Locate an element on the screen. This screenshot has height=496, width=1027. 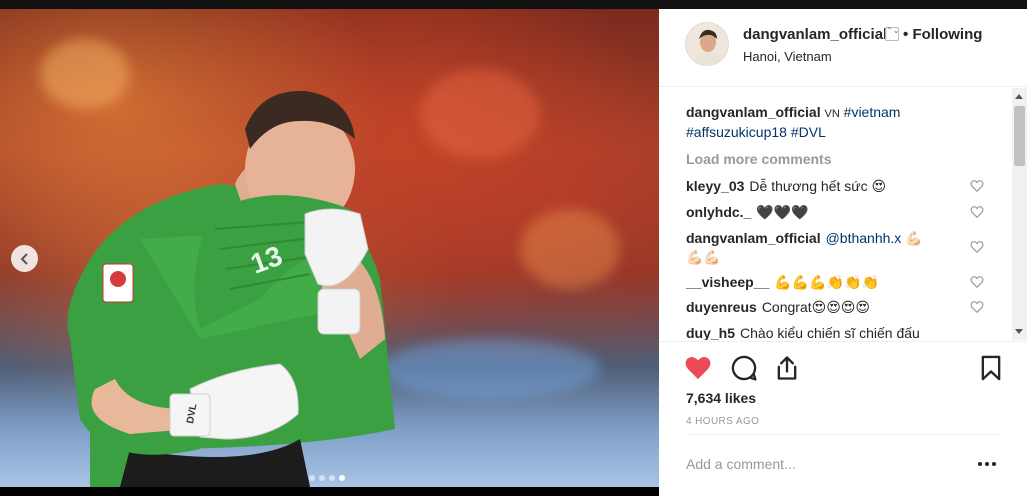
avatar is located at coordinates (707, 44).